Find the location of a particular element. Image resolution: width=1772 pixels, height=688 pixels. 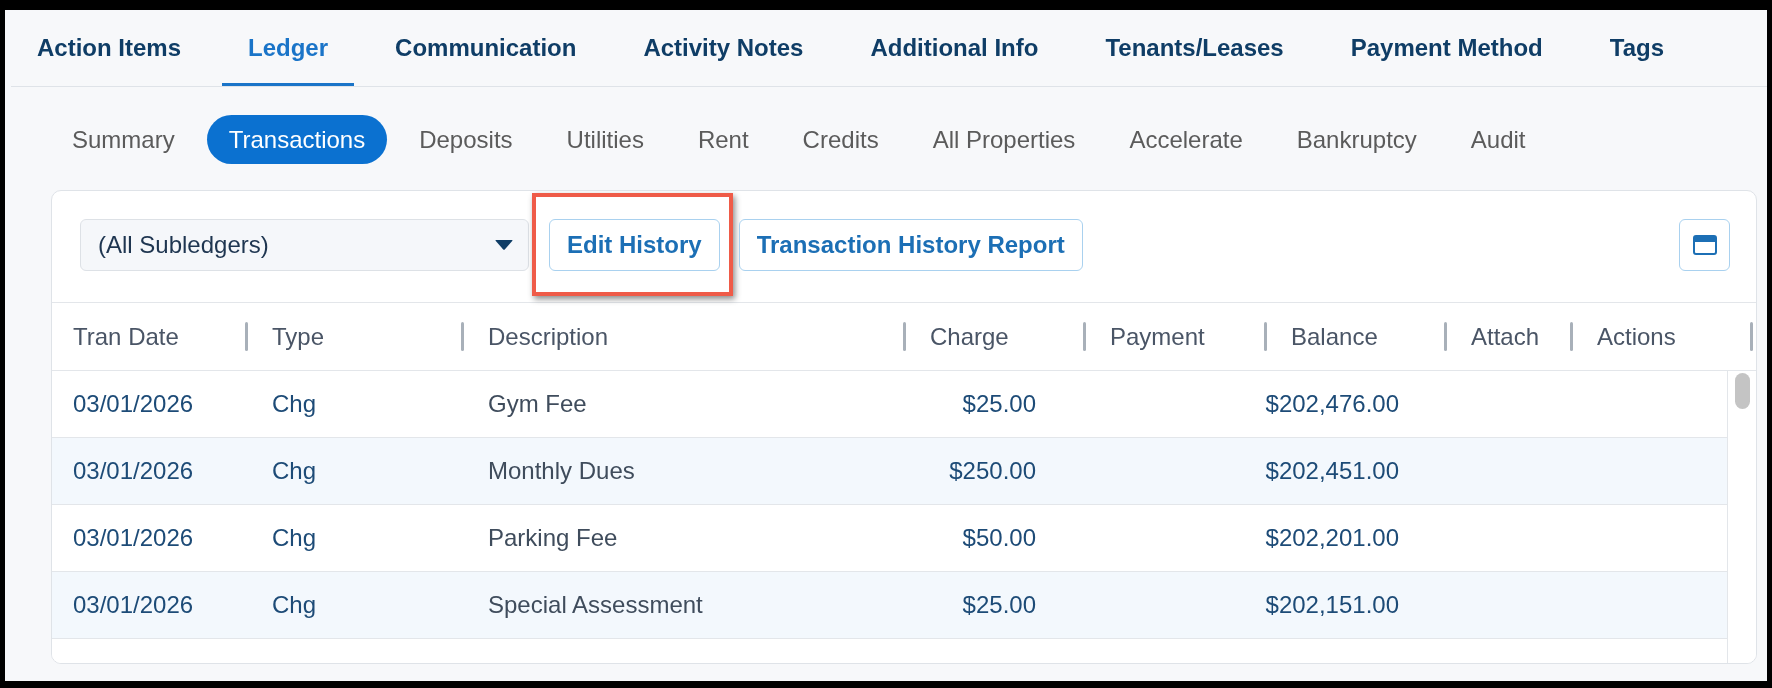

tab: Payment Method is located at coordinates (1446, 48).